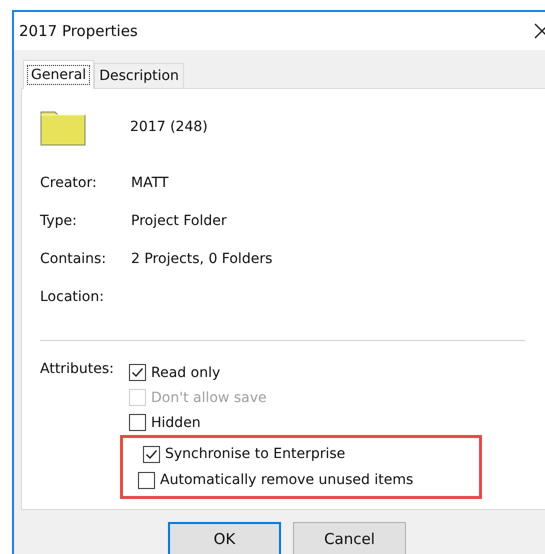 The image size is (545, 554). Describe the element at coordinates (139, 75) in the screenshot. I see `tab: Description` at that location.